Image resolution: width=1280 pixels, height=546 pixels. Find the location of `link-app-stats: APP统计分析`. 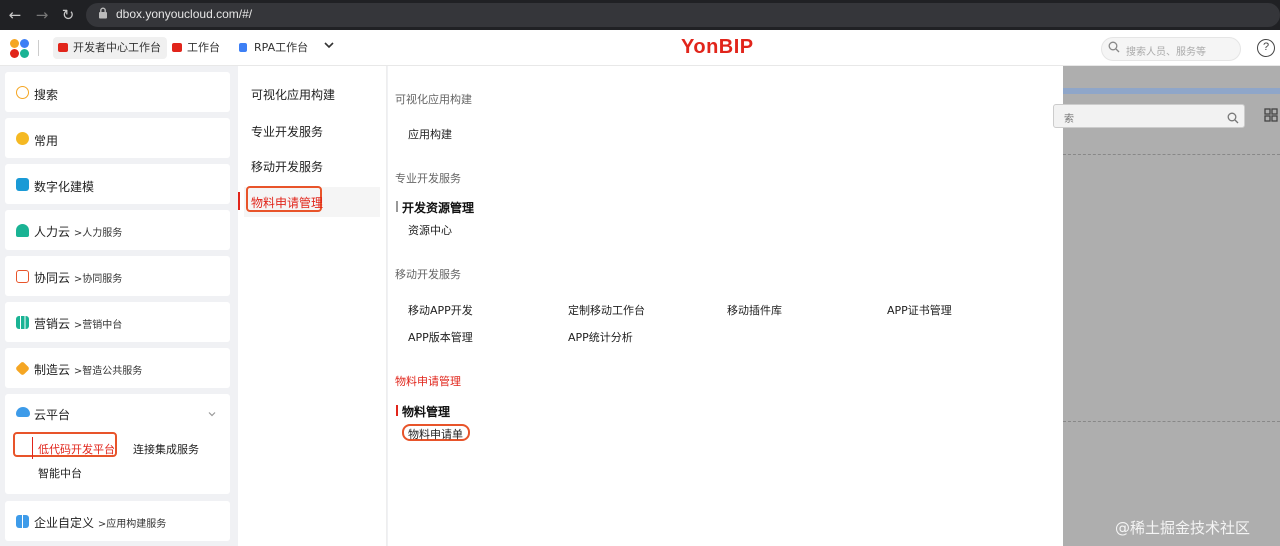

link-app-stats: APP统计分析 is located at coordinates (600, 337).